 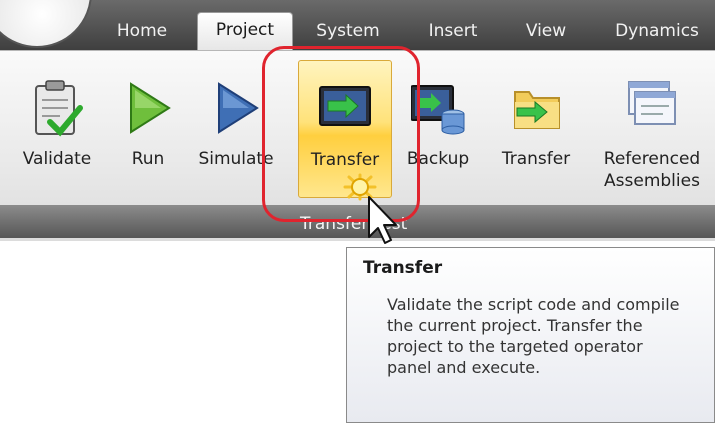 What do you see at coordinates (536, 159) in the screenshot?
I see `transfer-folder-label: Transfer` at bounding box center [536, 159].